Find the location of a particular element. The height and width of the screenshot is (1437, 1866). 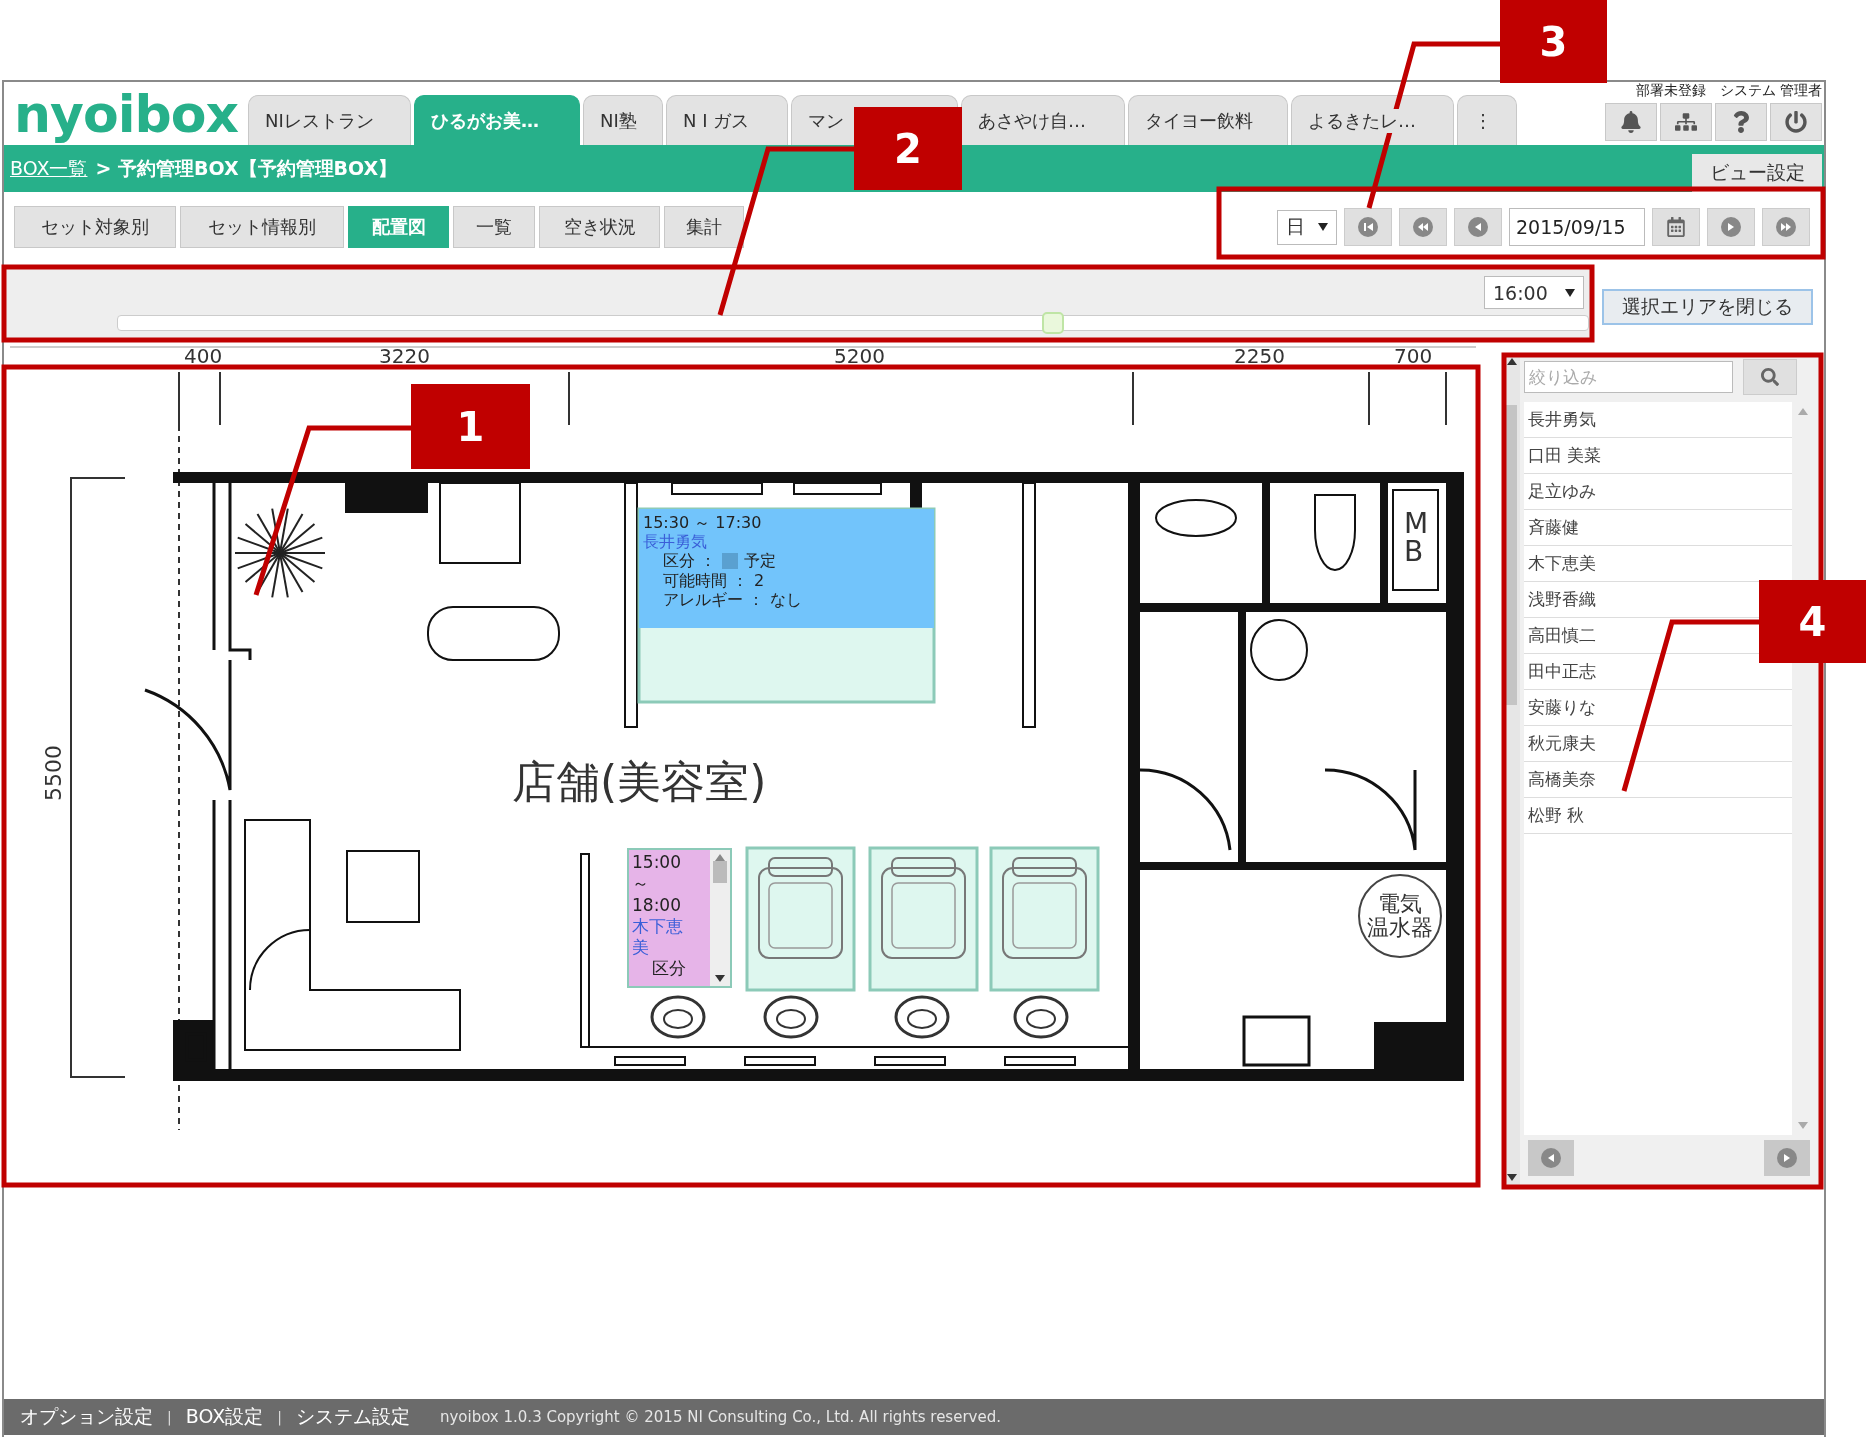

reservation-card: 15:00 ～ 18:00 木下恵 美 区分 is located at coordinates (679, 918).